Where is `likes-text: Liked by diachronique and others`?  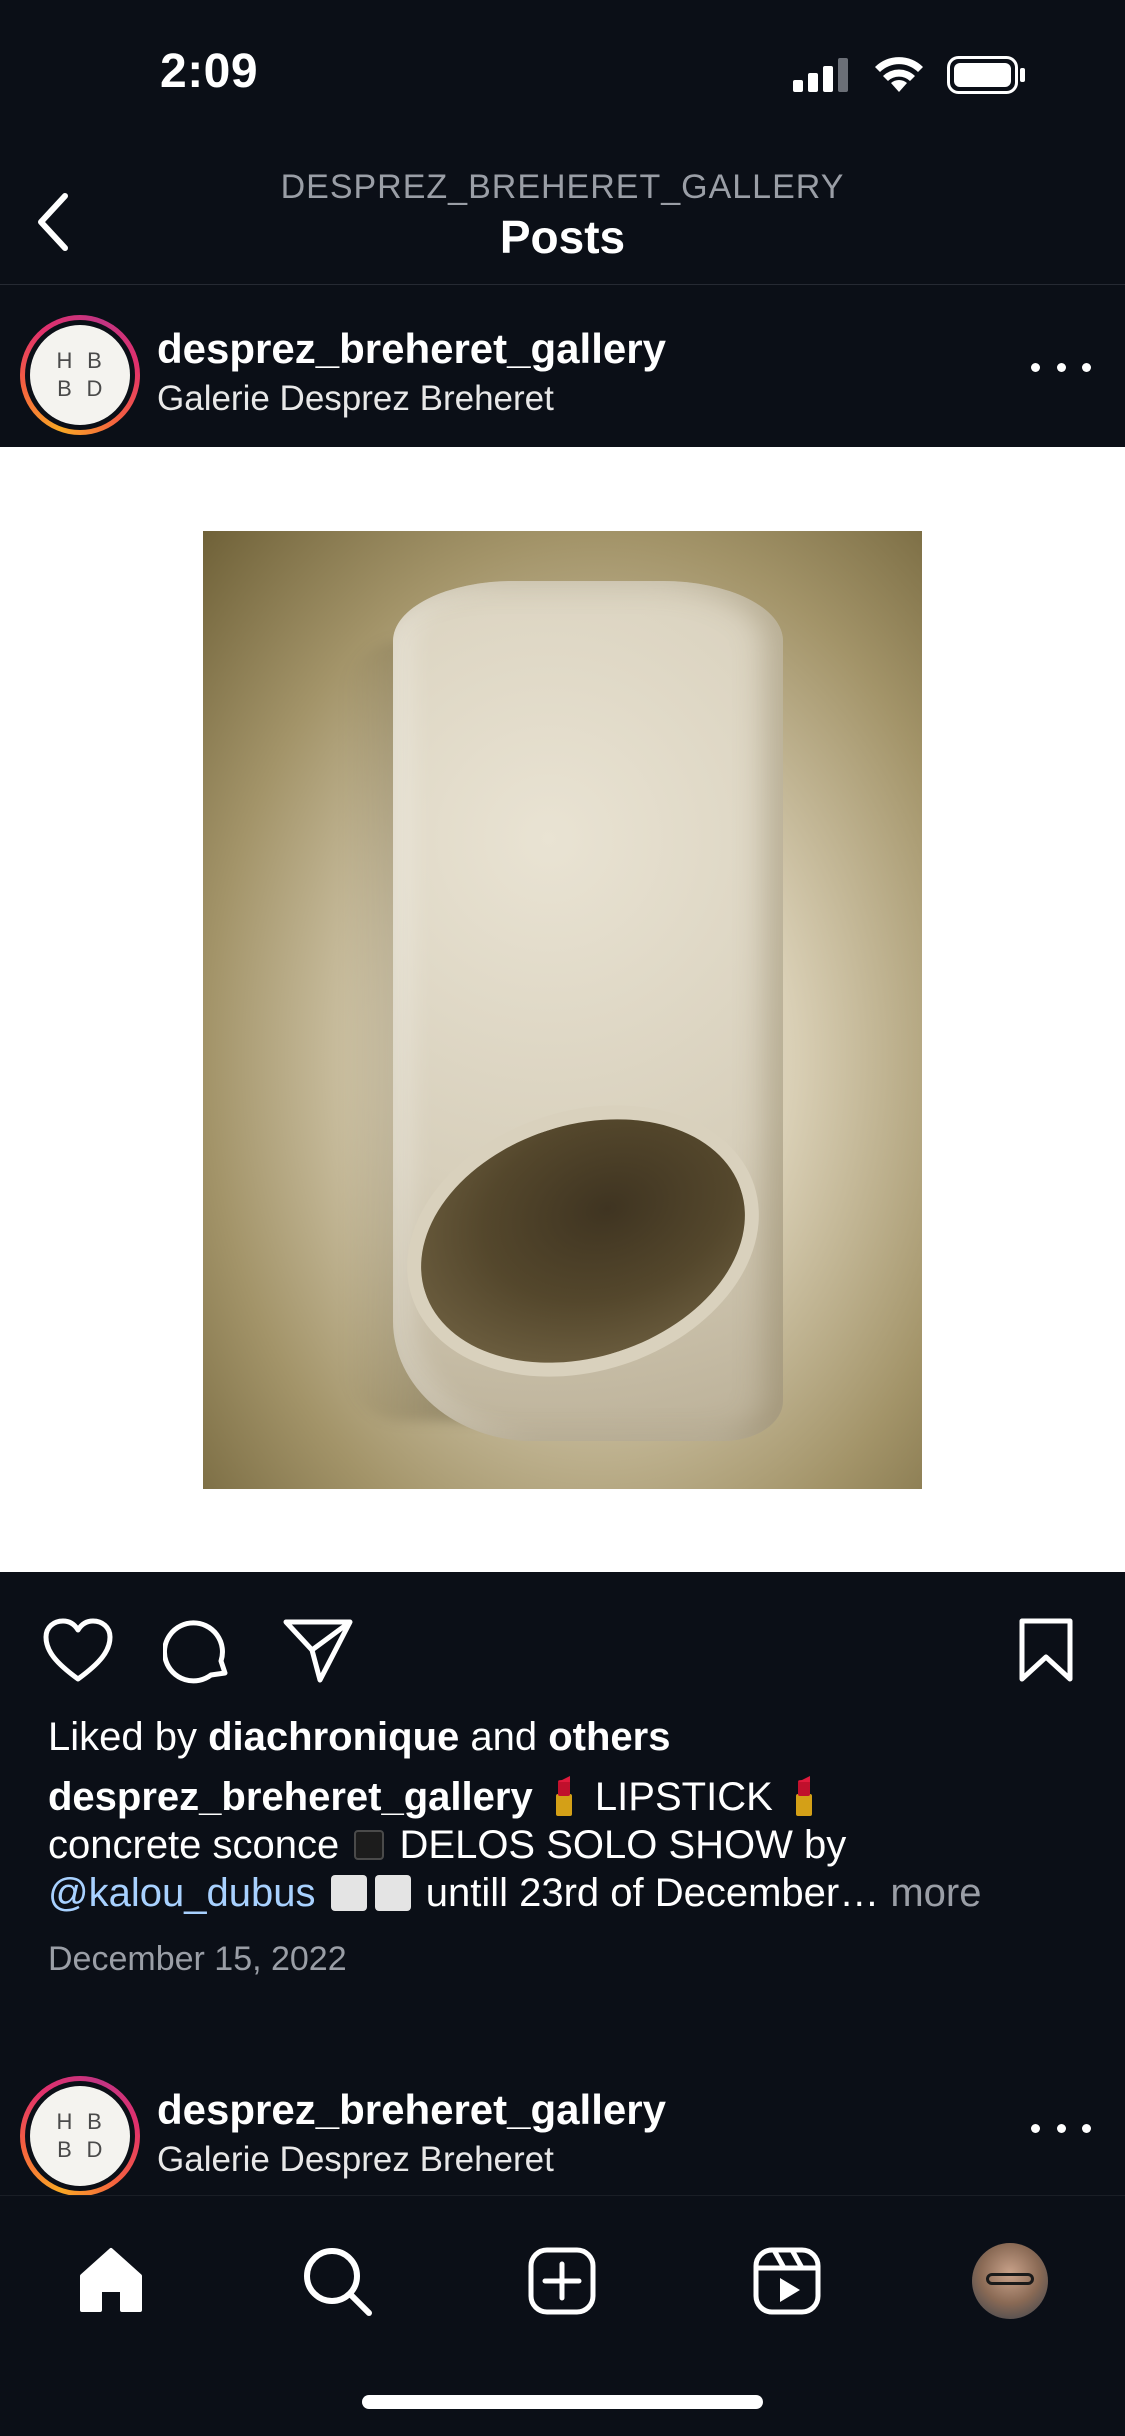 likes-text: Liked by diachronique and others is located at coordinates (359, 1737).